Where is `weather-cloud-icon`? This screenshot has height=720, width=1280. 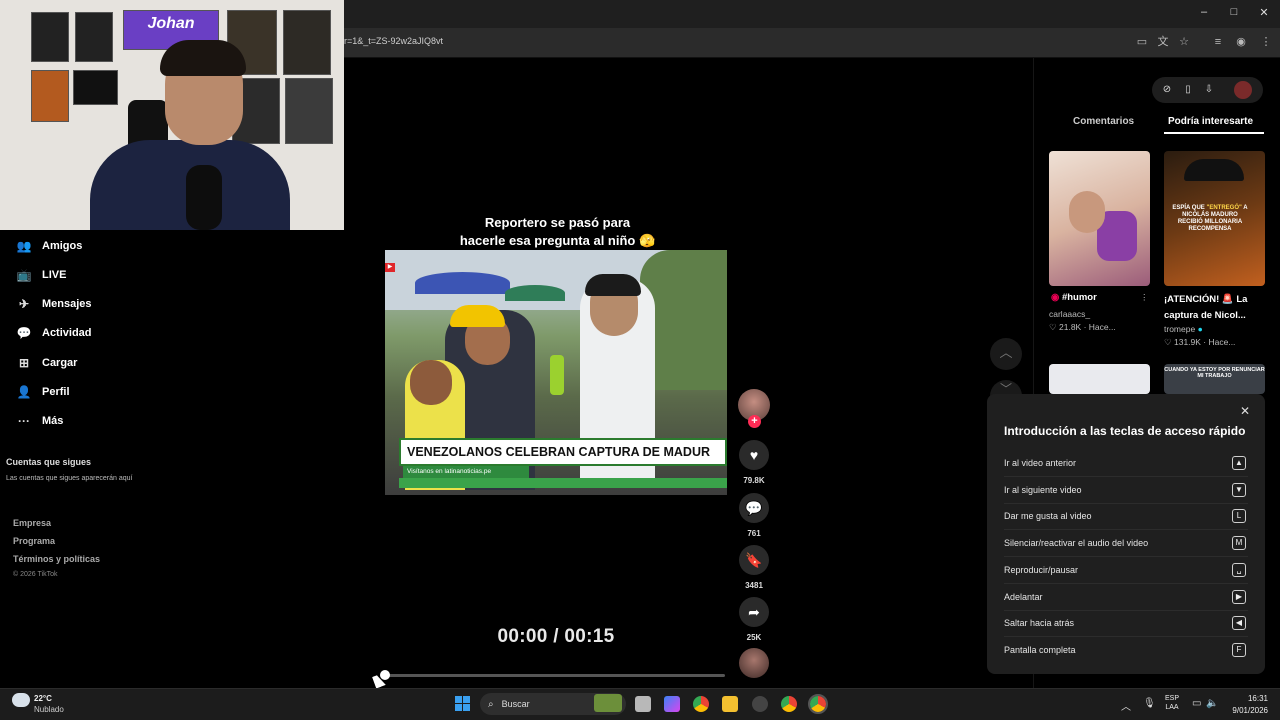 weather-cloud-icon is located at coordinates (21, 700).